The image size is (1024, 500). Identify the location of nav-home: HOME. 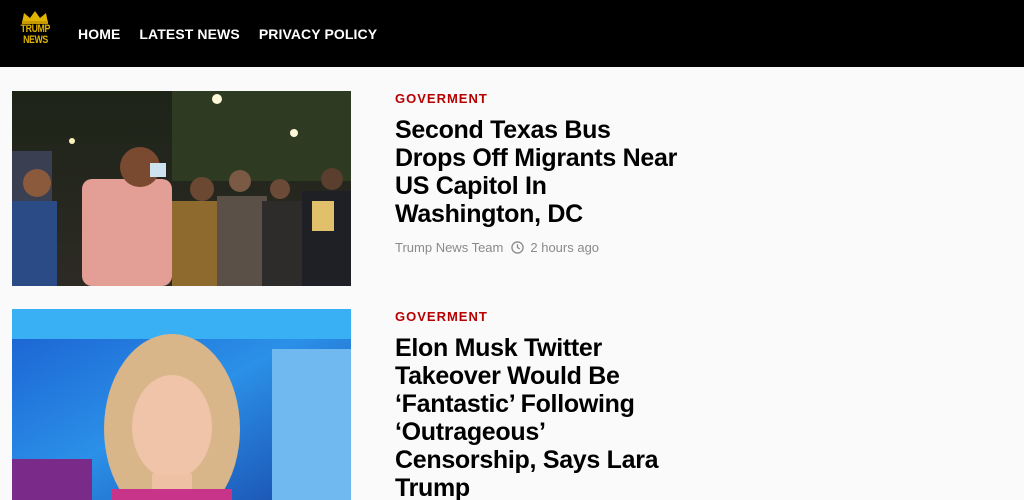
(99, 34).